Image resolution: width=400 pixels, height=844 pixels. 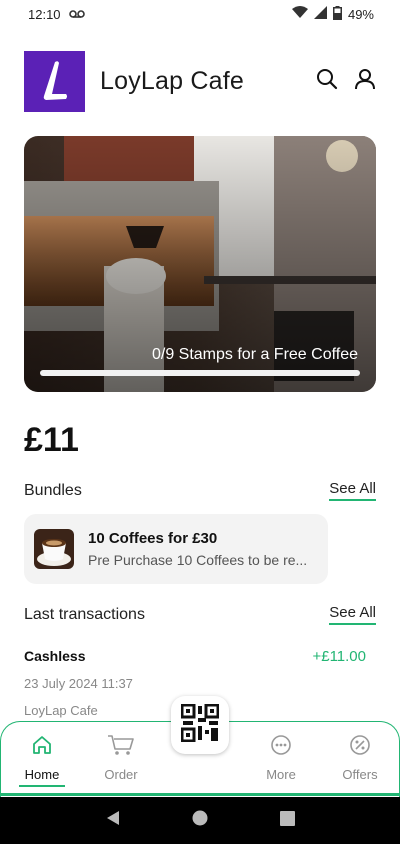 What do you see at coordinates (352, 490) in the screenshot?
I see `bundles-see-all-link: See All` at bounding box center [352, 490].